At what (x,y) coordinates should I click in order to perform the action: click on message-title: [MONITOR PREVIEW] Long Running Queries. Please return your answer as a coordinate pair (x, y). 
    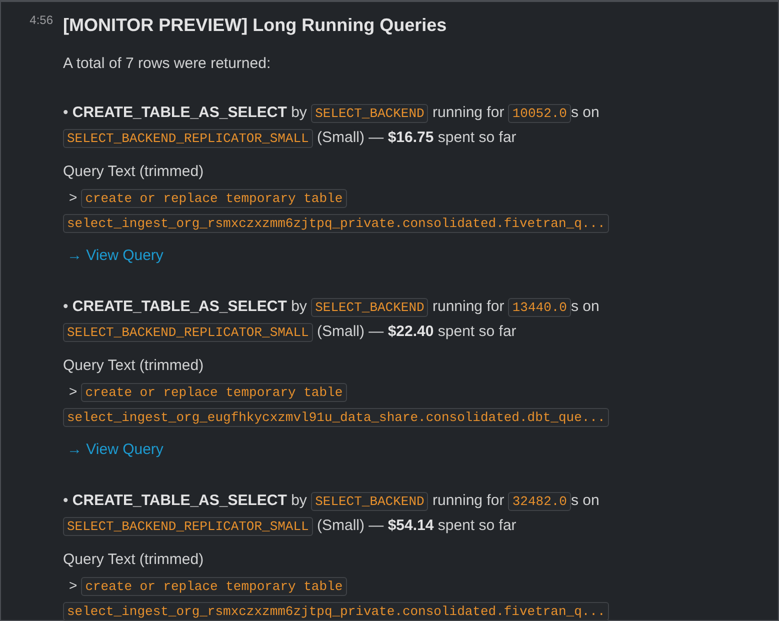
    Looking at the image, I should click on (255, 25).